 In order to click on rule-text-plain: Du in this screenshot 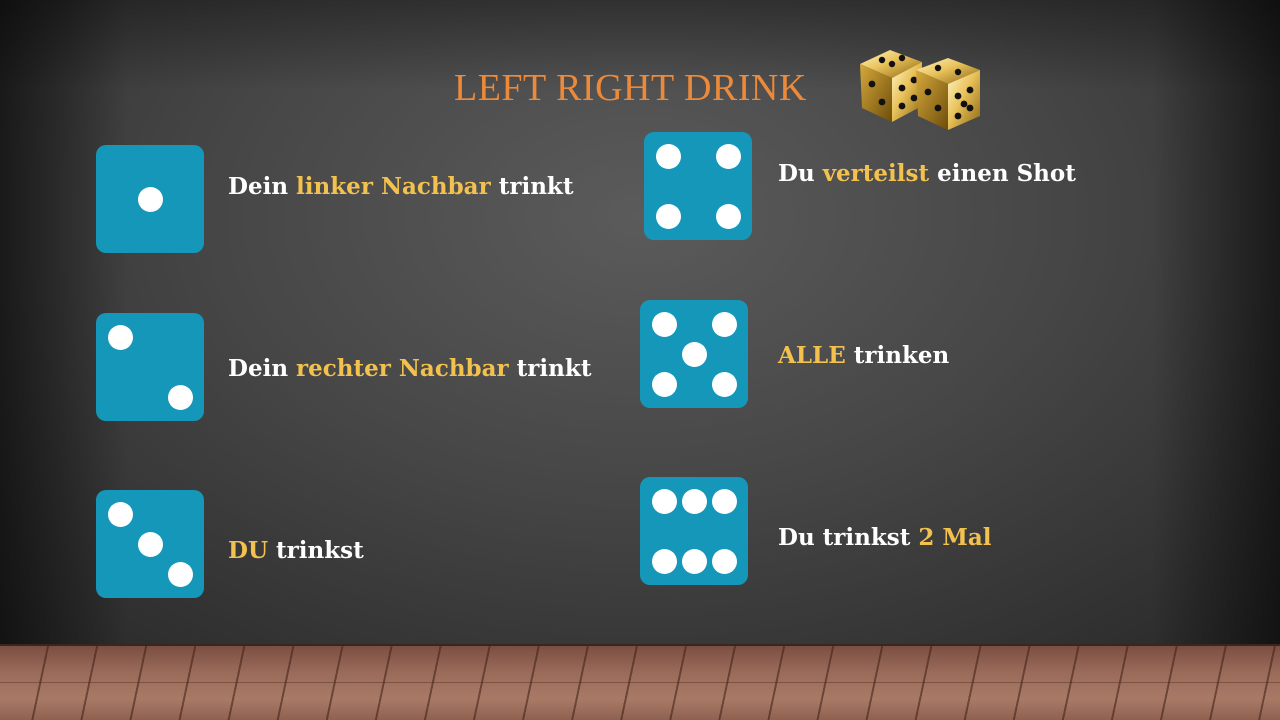, I will do `click(800, 173)`.